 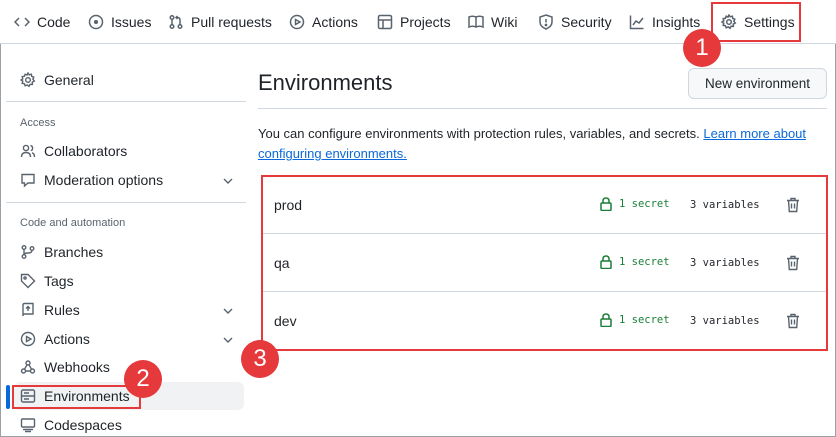 I want to click on sidebar-item-label: Codespaces, so click(x=83, y=425).